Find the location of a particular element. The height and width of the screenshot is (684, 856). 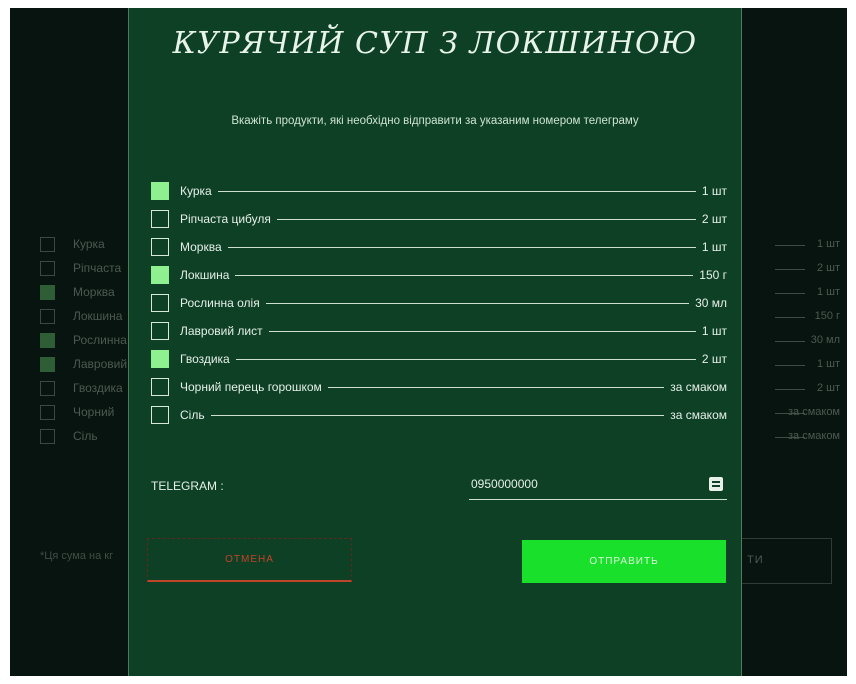

ingredient-row: Рослинна олія 30 мл is located at coordinates (439, 303).